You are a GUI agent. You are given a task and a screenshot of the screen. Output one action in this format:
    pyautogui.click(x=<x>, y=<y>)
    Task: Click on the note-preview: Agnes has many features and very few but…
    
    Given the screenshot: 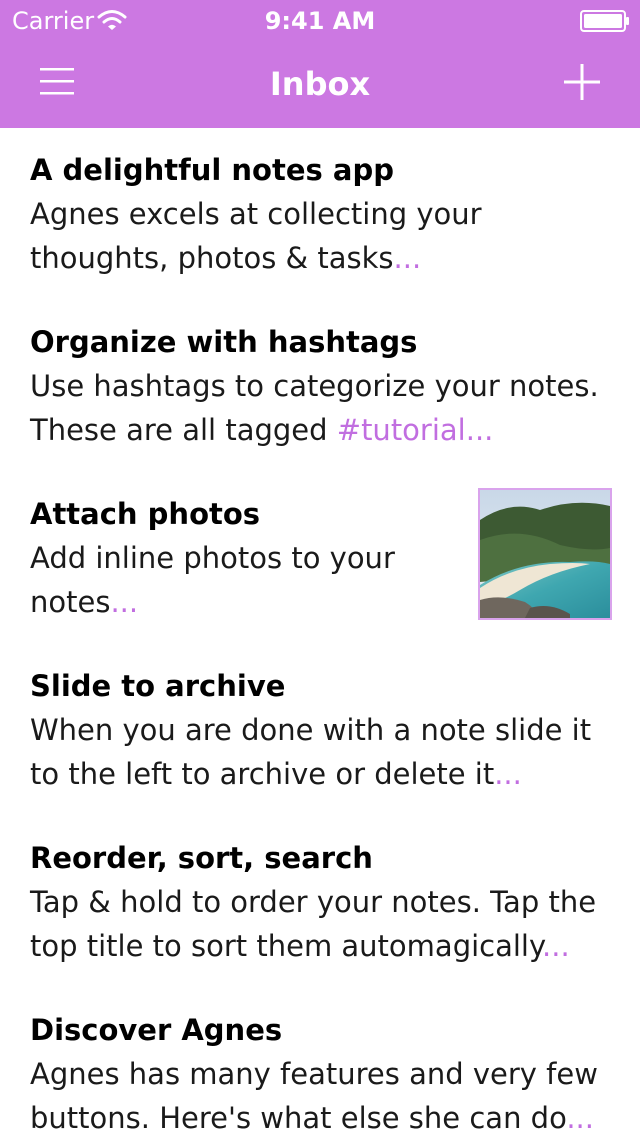 What is the action you would take?
    pyautogui.click(x=320, y=1094)
    